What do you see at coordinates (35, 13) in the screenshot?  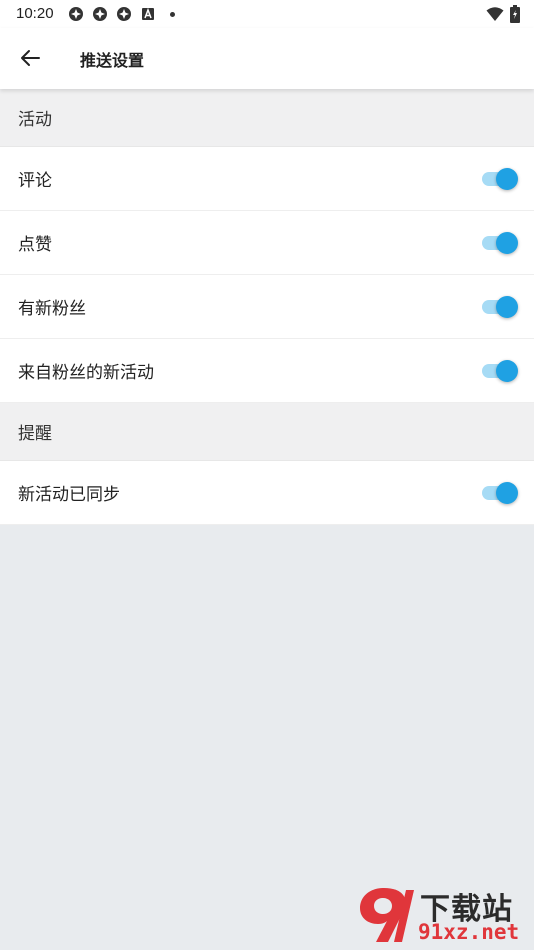 I see `status-time: 10:20` at bounding box center [35, 13].